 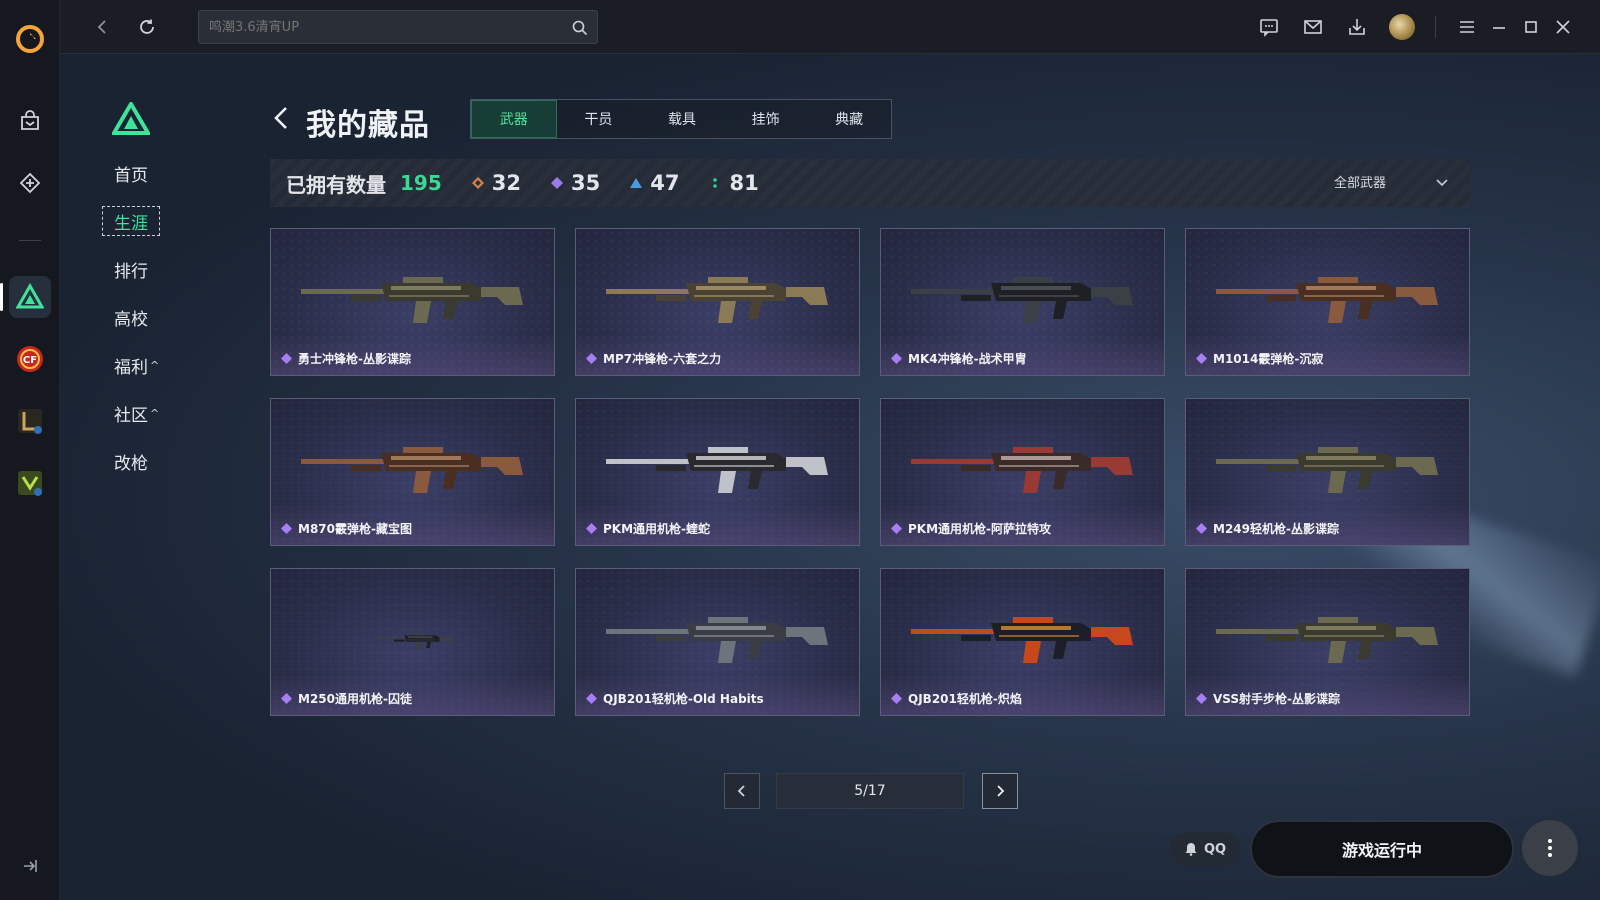 I want to click on collection-card: QJB201轻机枪-炽焰, so click(x=1022, y=642).